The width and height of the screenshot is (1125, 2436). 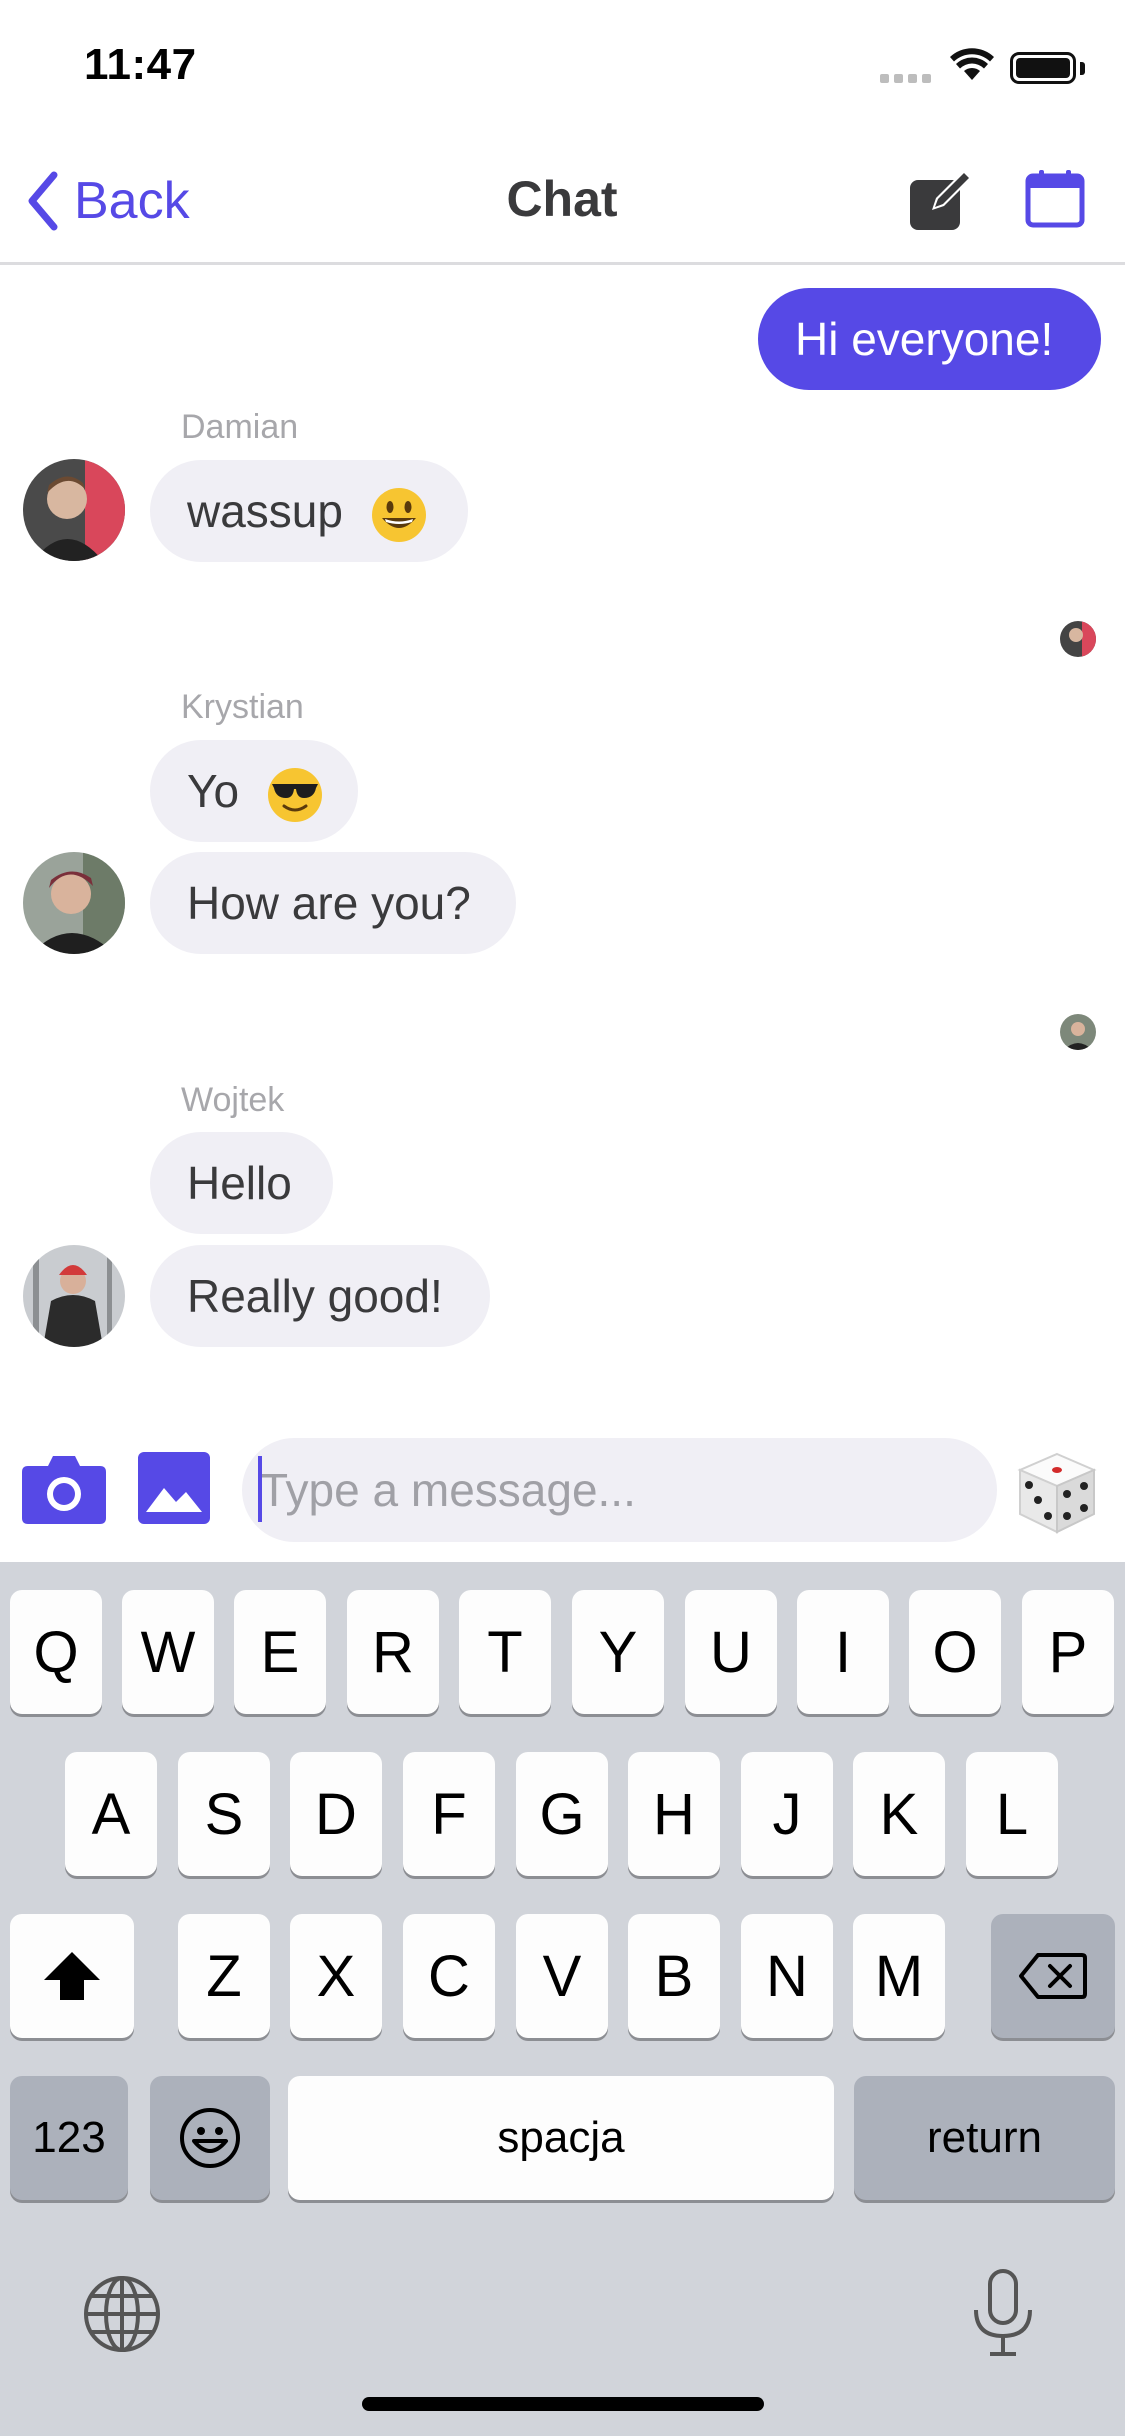 What do you see at coordinates (233, 1100) in the screenshot?
I see `sender-name-wojtek: Wojtek` at bounding box center [233, 1100].